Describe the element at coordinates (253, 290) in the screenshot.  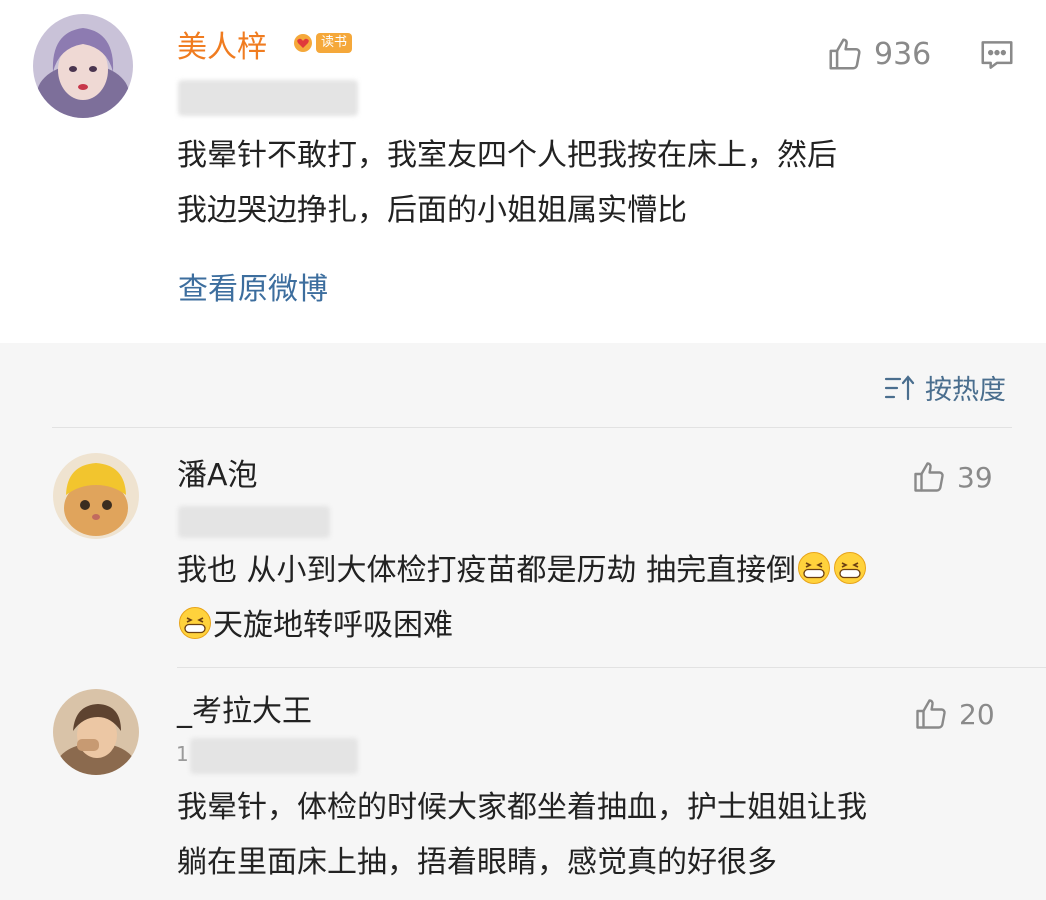
I see `view-original-link: 查看原微博` at that location.